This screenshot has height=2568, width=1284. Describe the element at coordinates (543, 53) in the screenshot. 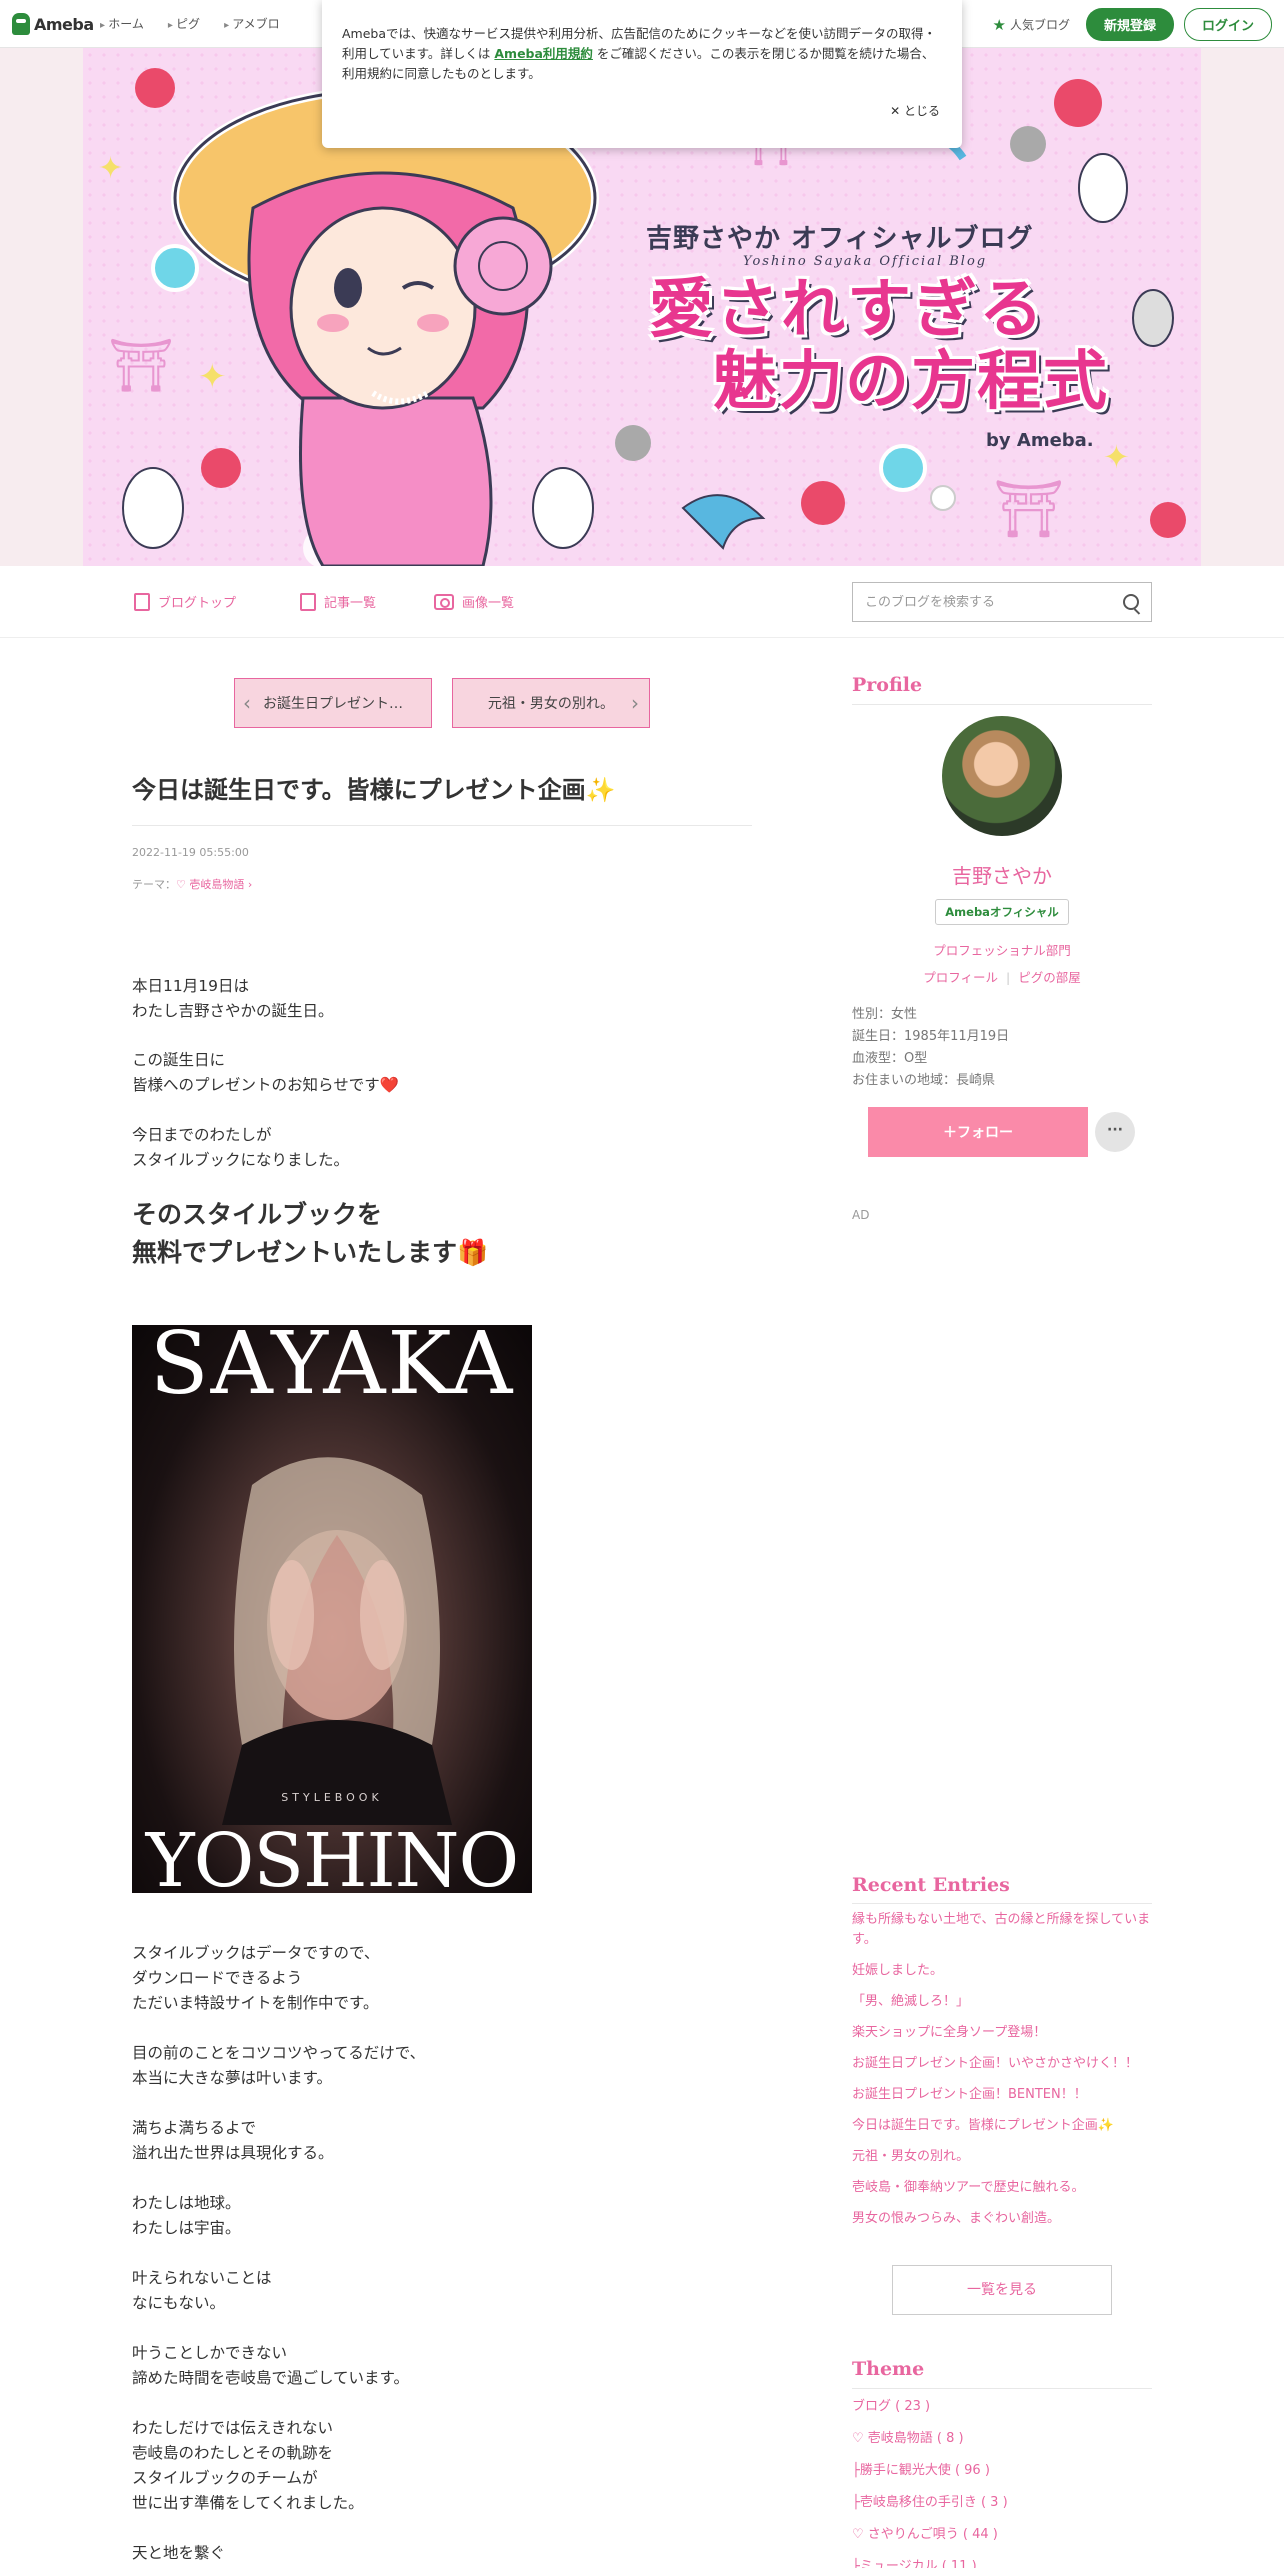

I see `terms-link: Ameba利用規約` at that location.